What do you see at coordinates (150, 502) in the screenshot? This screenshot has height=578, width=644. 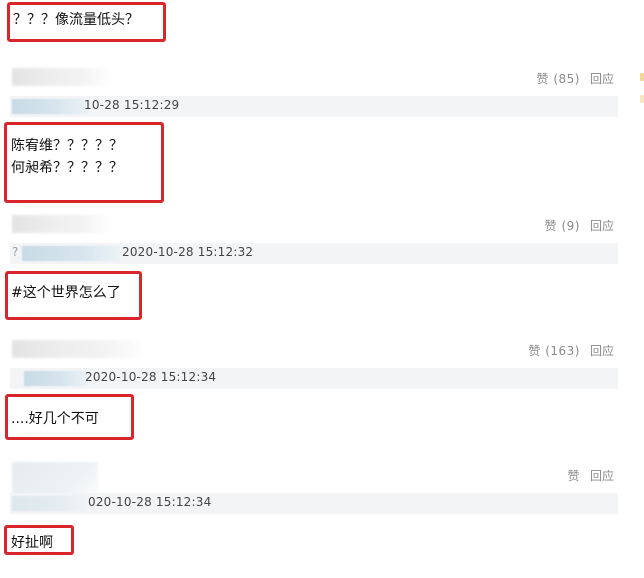 I see `comment-timestamp: 020-10-28 15:12:34` at bounding box center [150, 502].